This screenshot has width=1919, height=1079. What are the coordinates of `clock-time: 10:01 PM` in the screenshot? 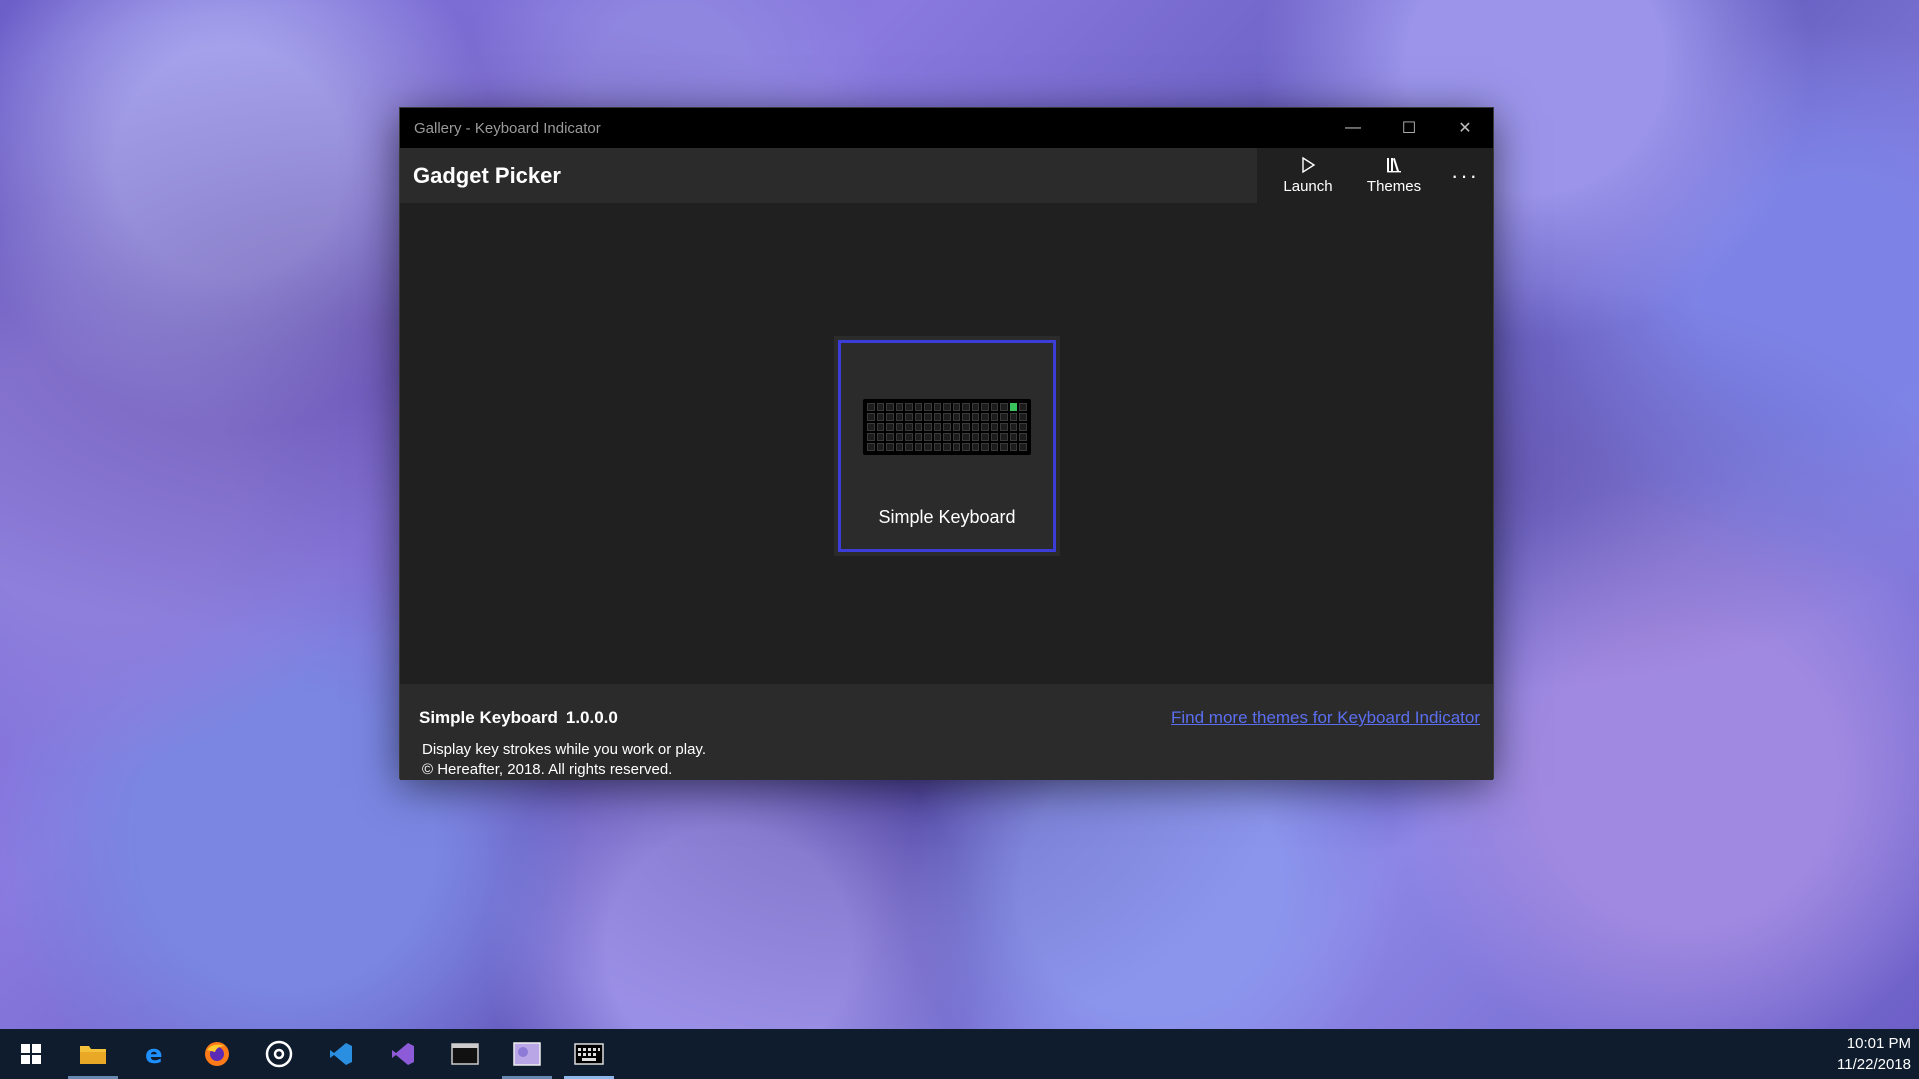 It's located at (1878, 1043).